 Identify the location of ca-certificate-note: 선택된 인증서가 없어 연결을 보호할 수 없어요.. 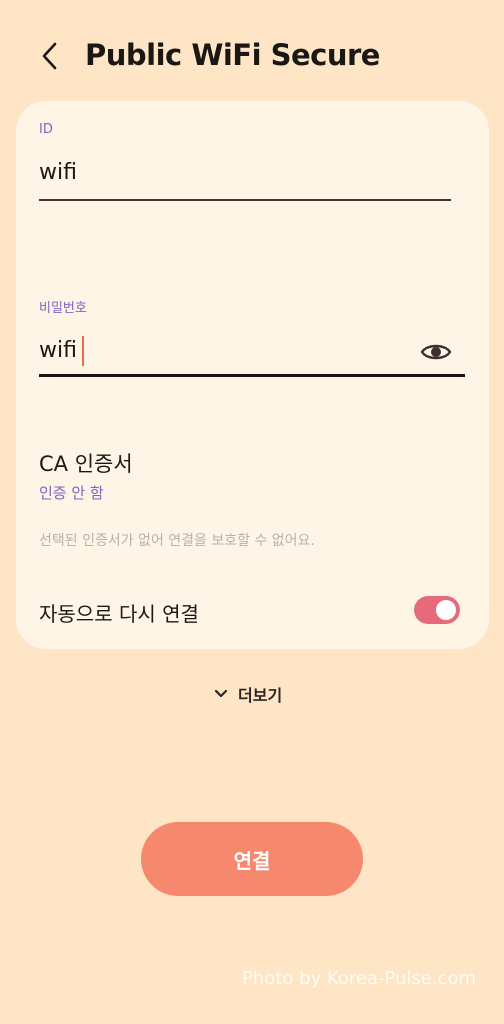
(177, 541).